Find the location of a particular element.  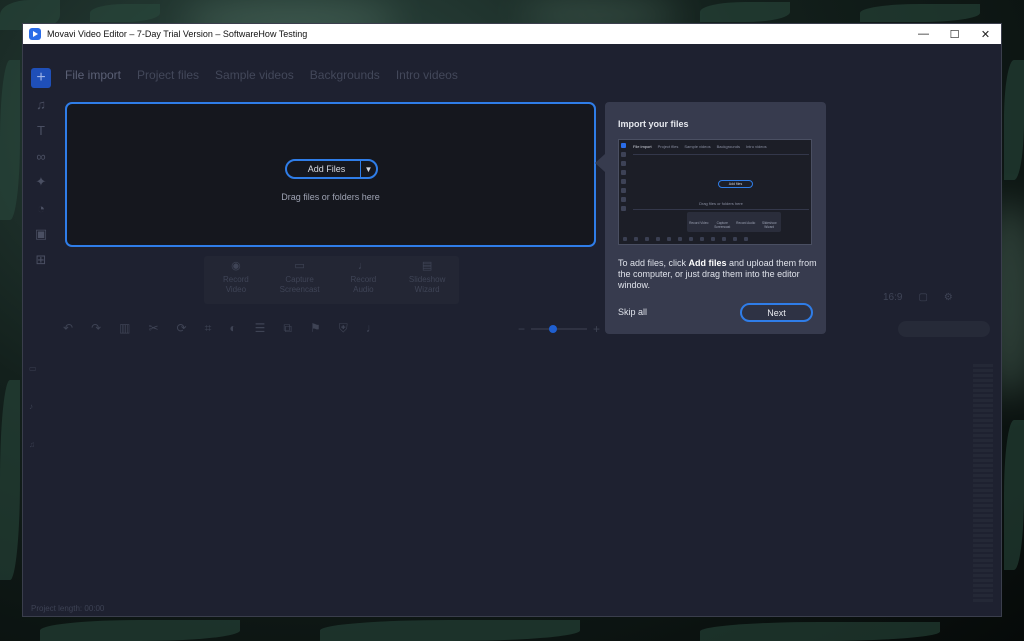

aspect-ratio-select: 16:9 is located at coordinates (892, 297).